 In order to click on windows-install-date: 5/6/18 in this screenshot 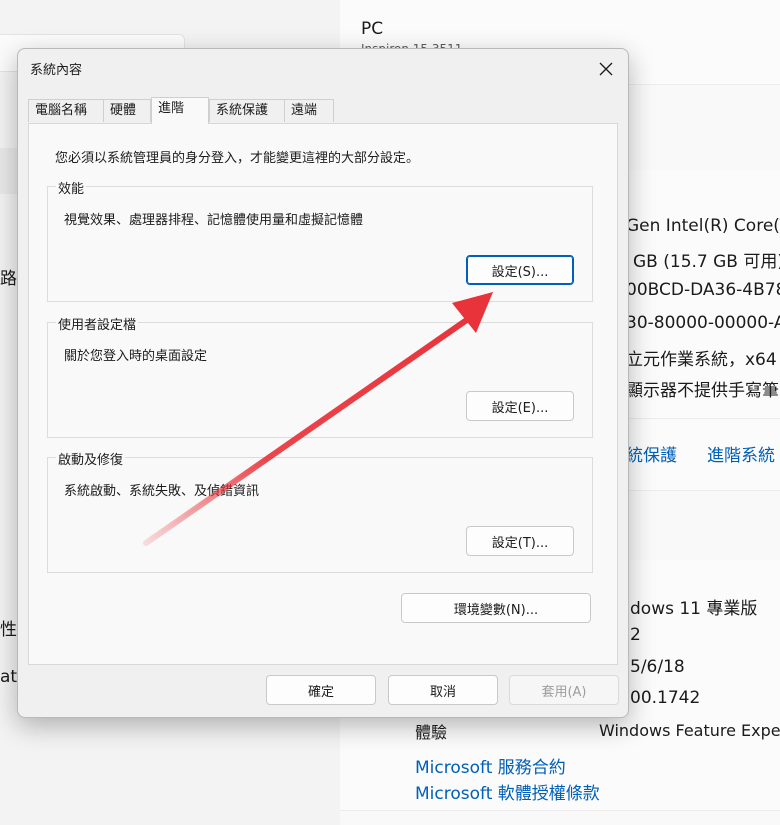, I will do `click(657, 667)`.